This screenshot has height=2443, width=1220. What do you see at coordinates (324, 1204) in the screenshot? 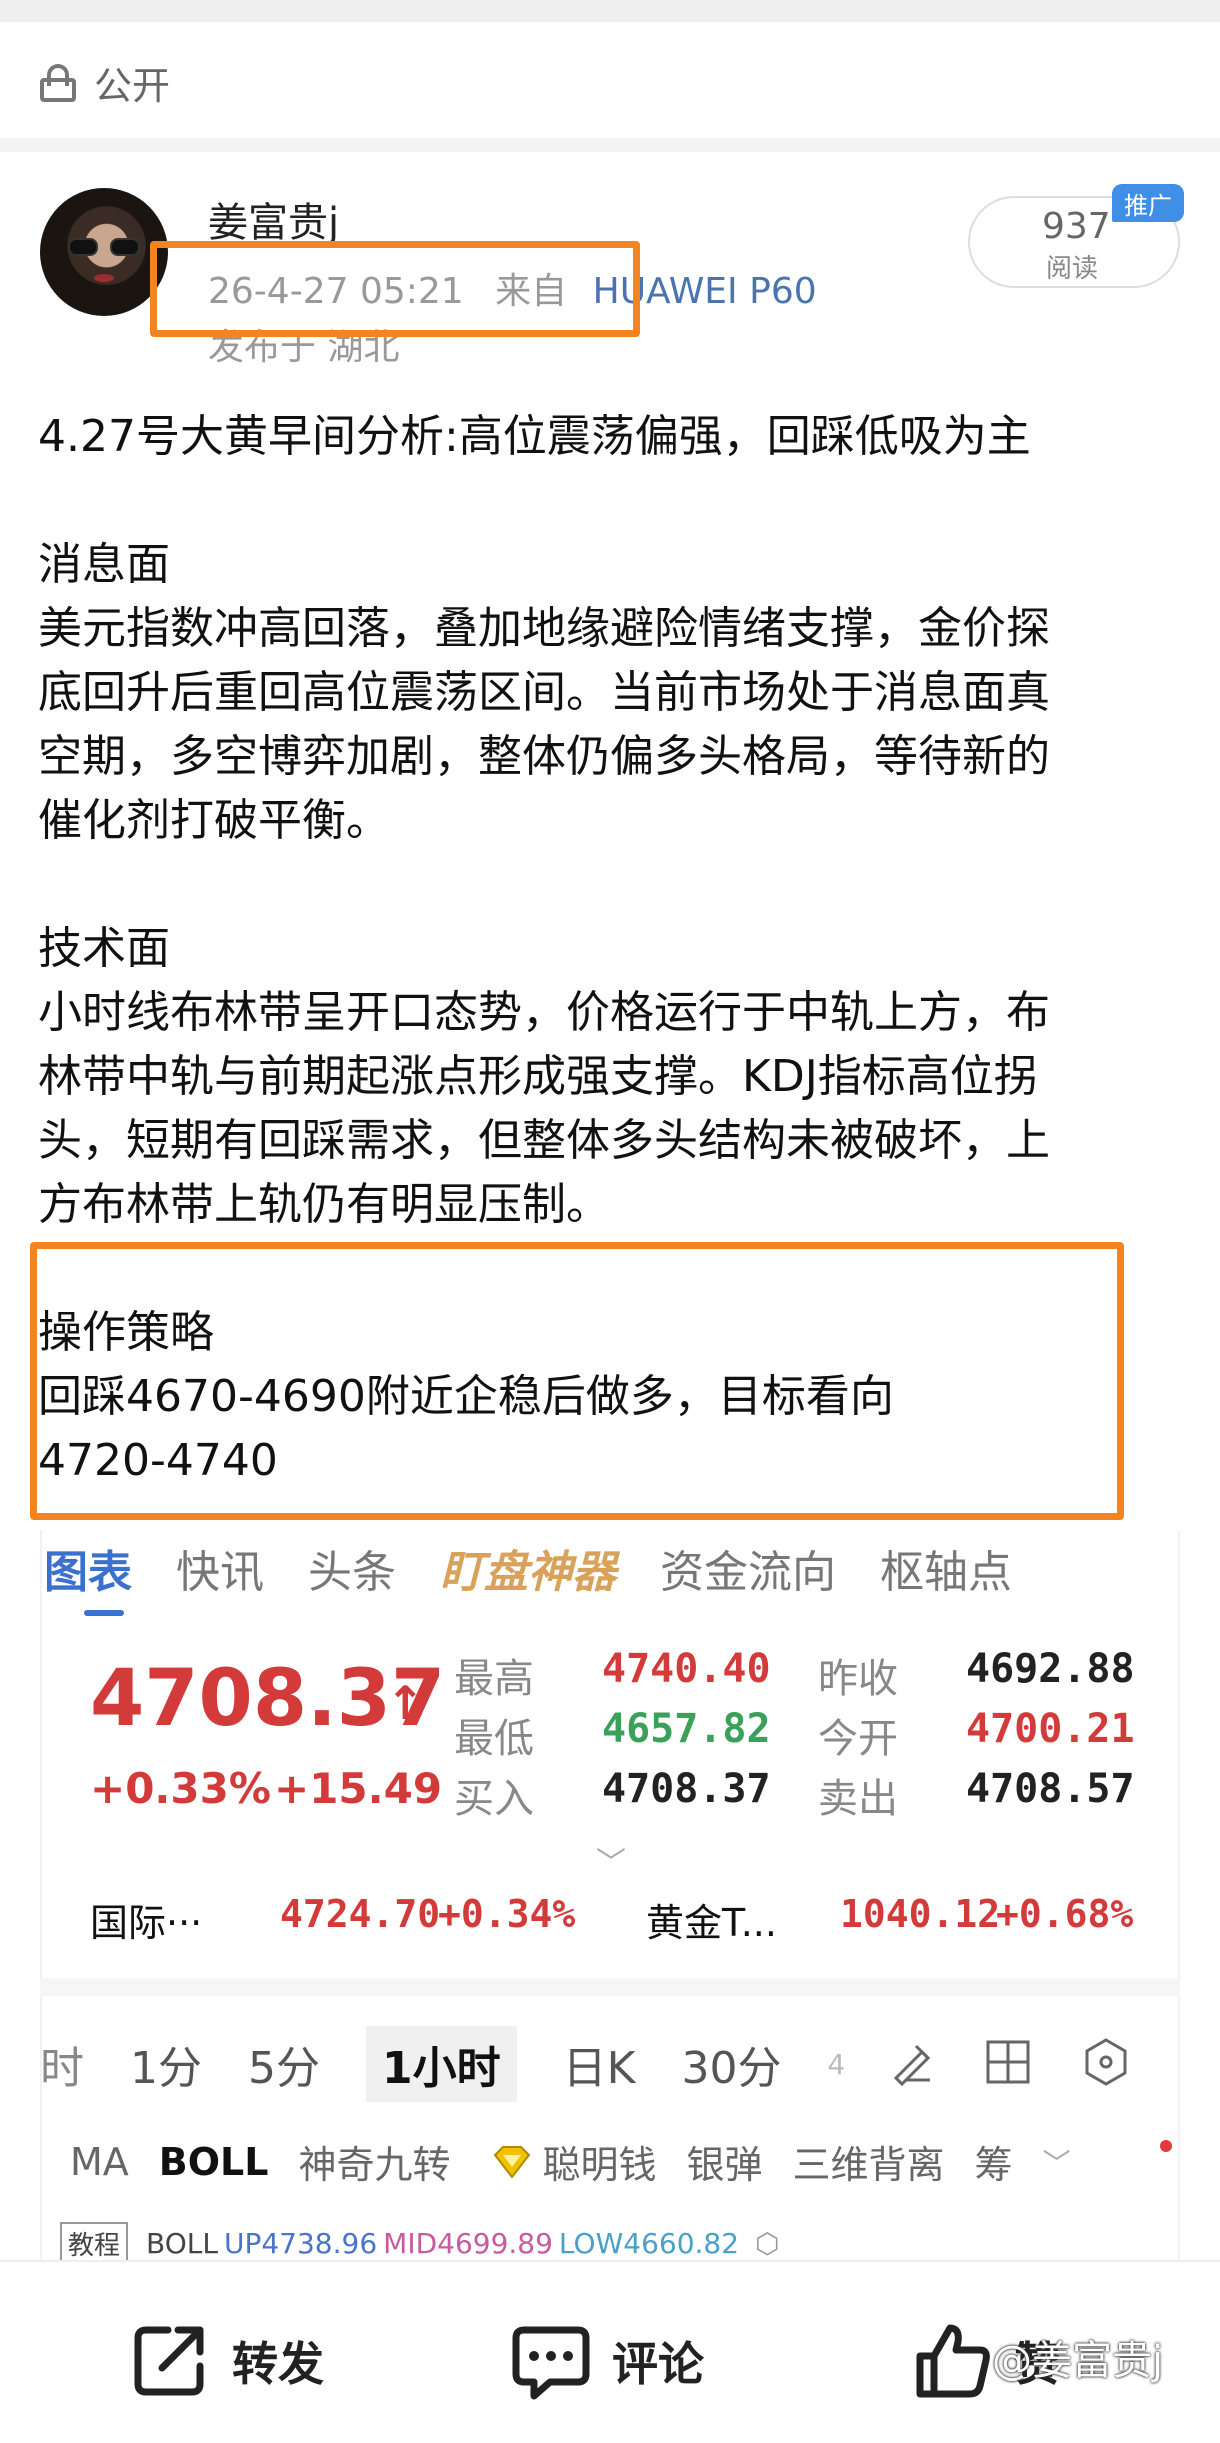
I see `tech-line: 方布林带上轨仍有明显压制。` at bounding box center [324, 1204].